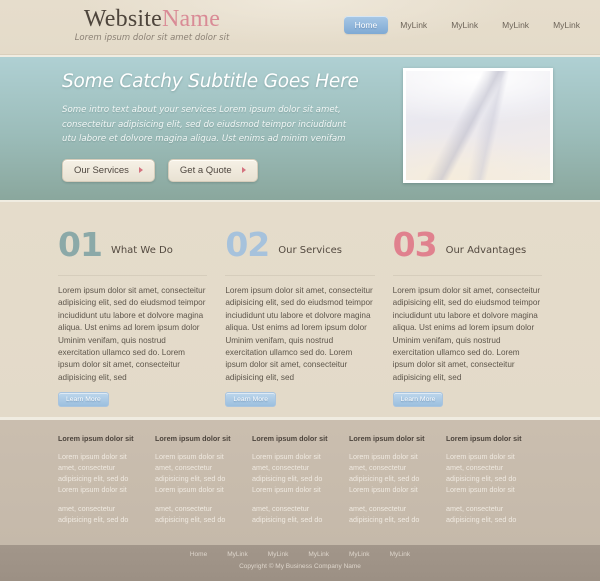 Image resolution: width=600 pixels, height=581 pixels. I want to click on brand-tagline: Lorem ipsum dolor sit amet dolor sit, so click(152, 38).